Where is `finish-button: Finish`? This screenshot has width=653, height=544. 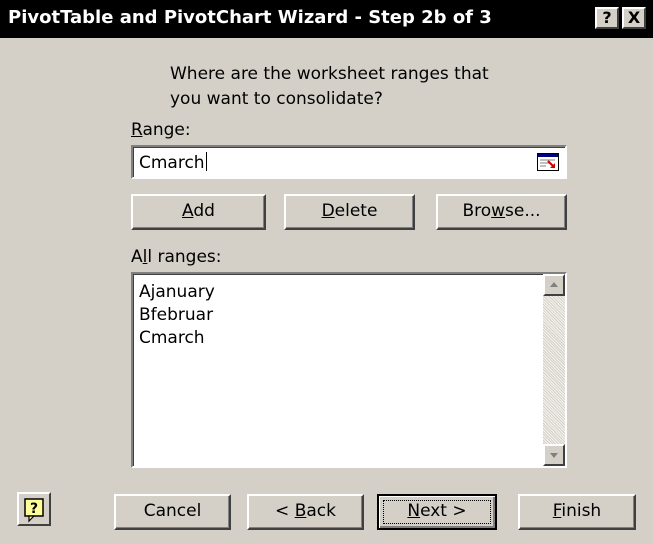 finish-button: Finish is located at coordinates (577, 512).